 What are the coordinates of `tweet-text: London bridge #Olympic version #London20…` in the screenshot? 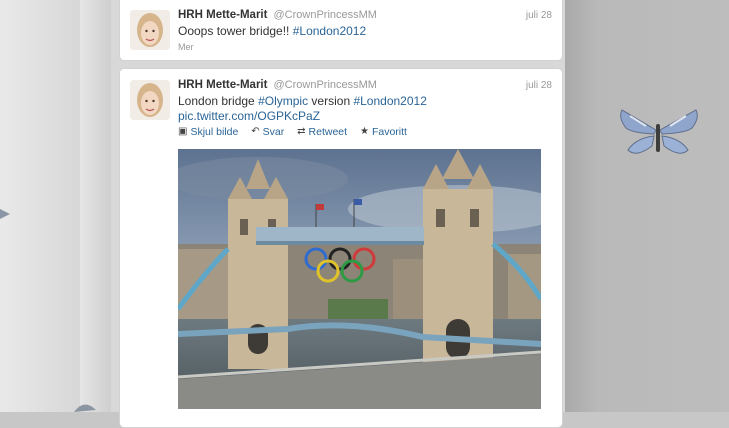 It's located at (363, 109).